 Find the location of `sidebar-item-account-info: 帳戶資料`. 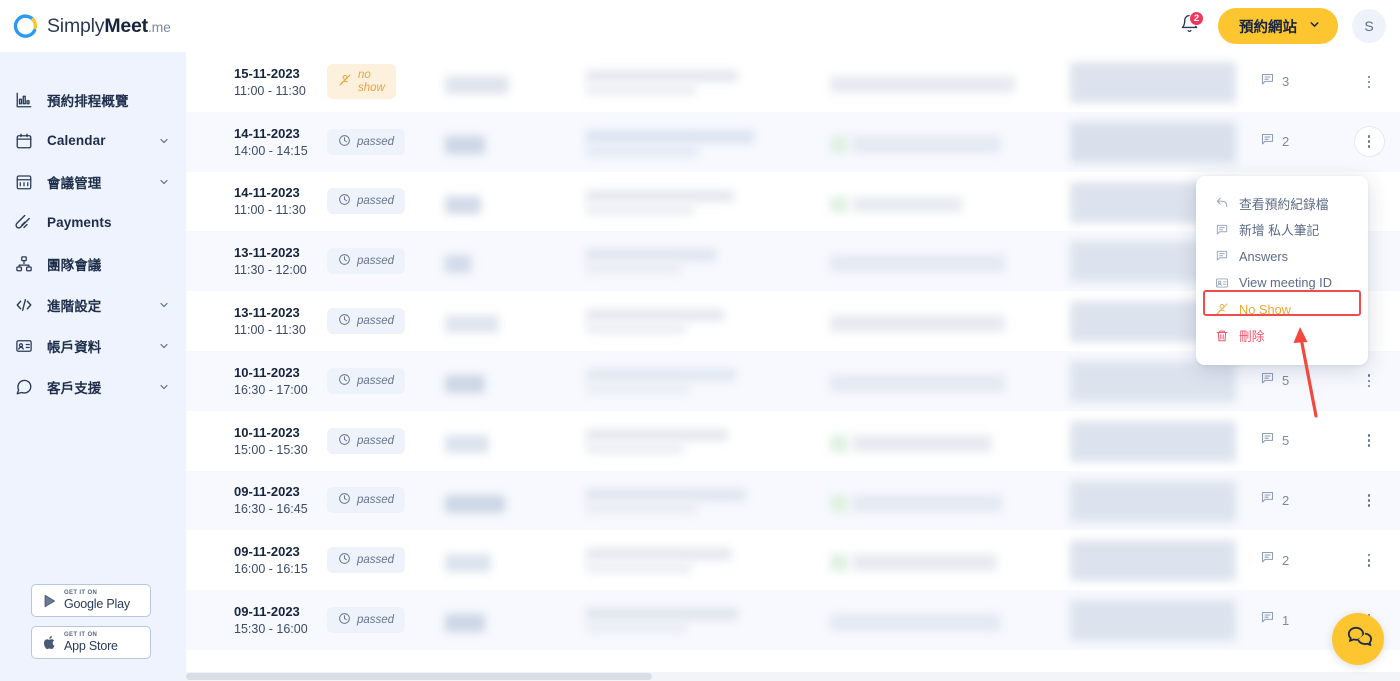

sidebar-item-account-info: 帳戶資料 is located at coordinates (93, 345).